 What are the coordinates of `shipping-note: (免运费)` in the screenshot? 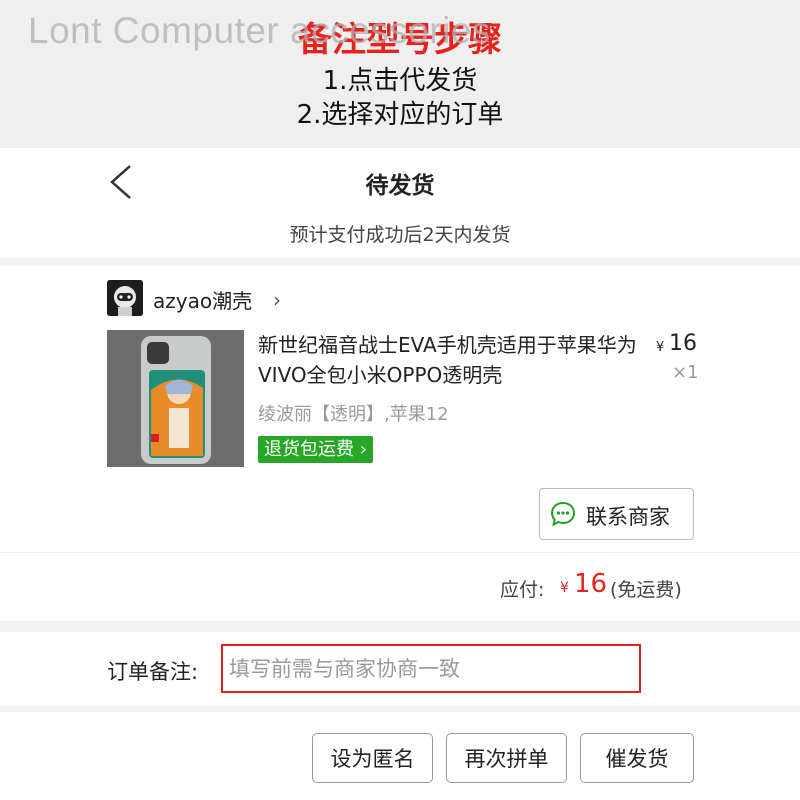 It's located at (646, 590).